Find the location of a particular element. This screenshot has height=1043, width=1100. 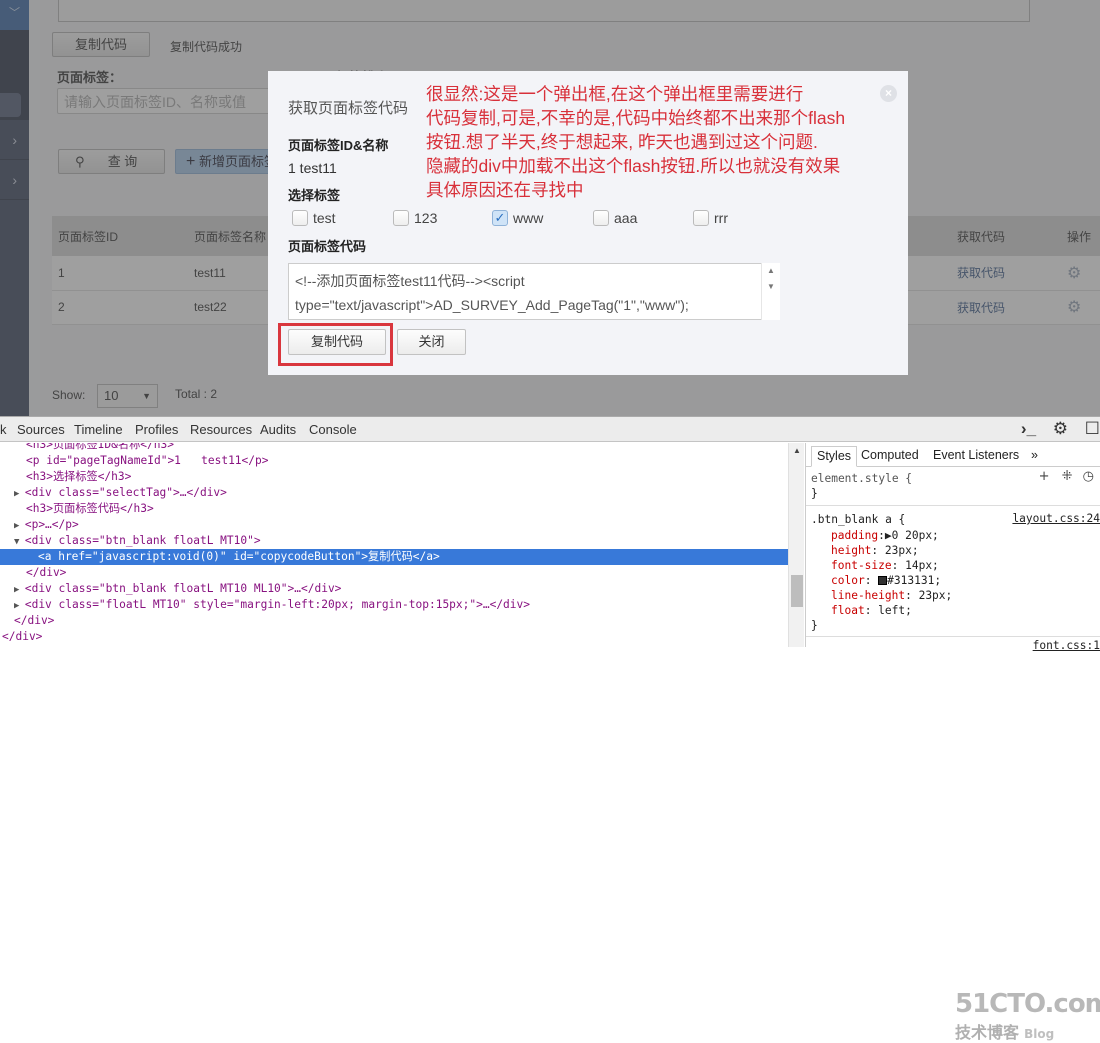

prop-name: padding is located at coordinates (855, 535).